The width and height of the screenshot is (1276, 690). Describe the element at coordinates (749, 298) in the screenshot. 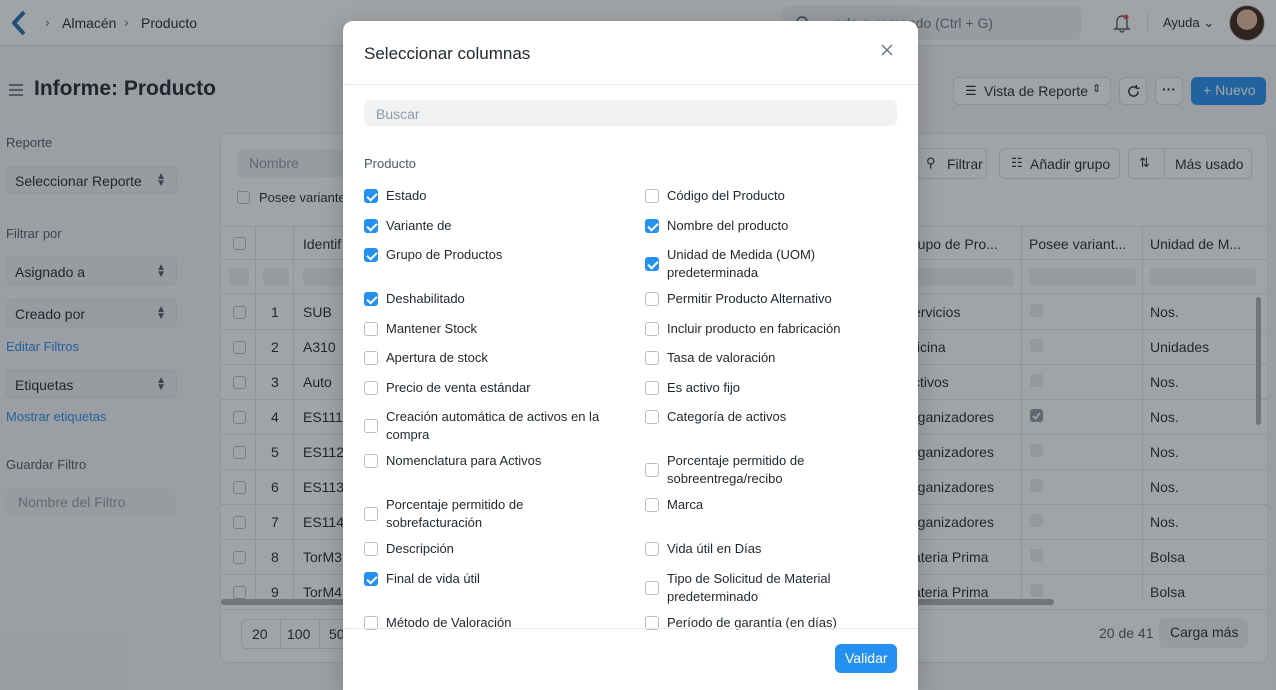

I see `column-option-label: Permitir Producto Alternativo` at that location.